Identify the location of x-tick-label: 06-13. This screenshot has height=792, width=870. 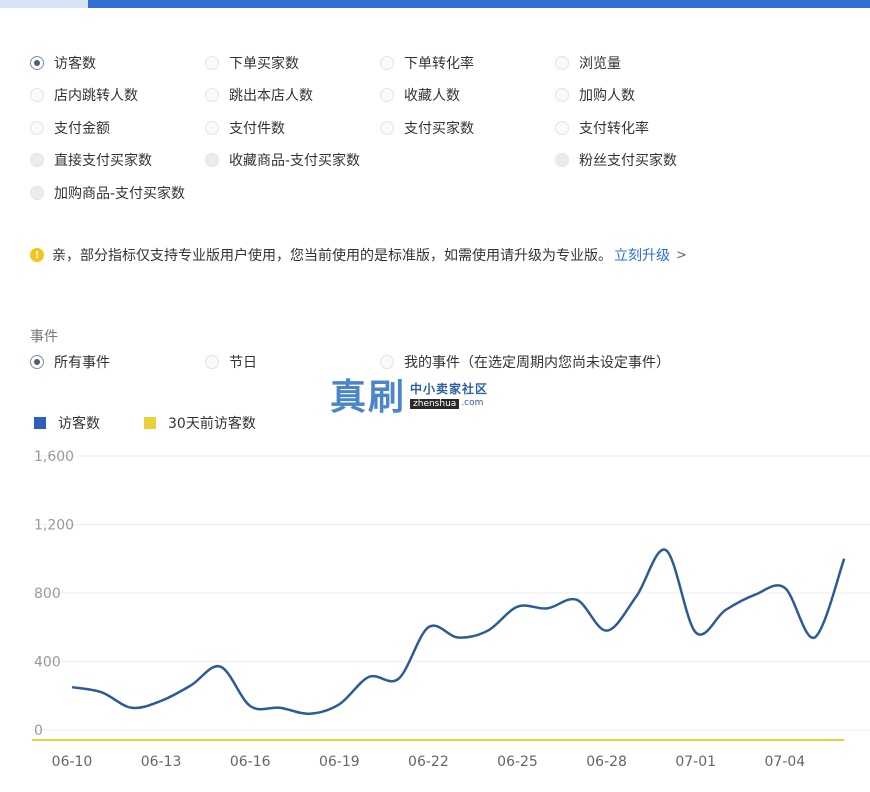
(161, 762).